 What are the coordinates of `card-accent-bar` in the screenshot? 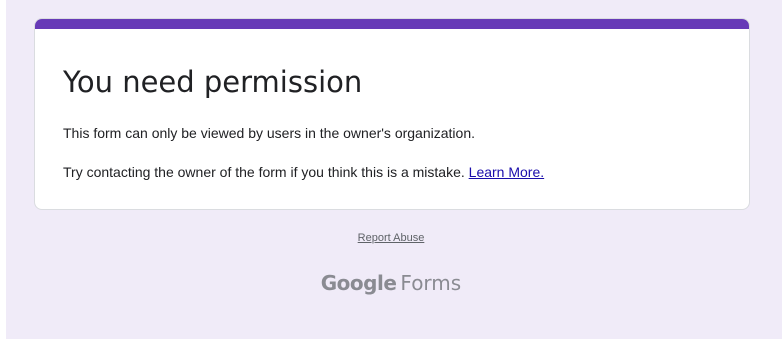 It's located at (392, 24).